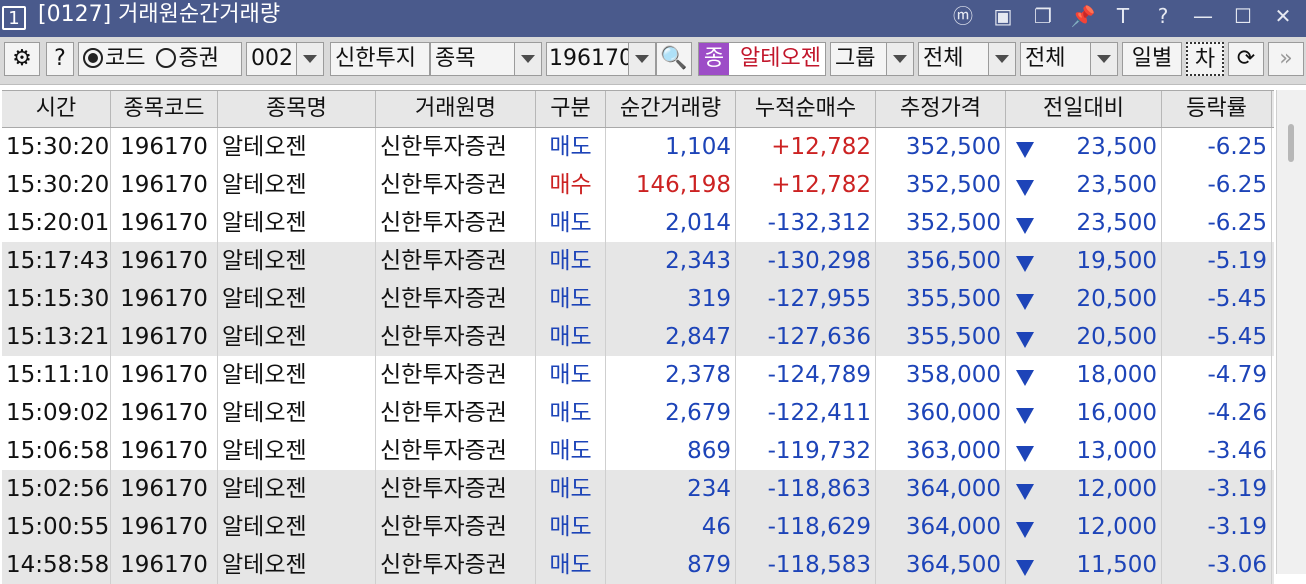 The image size is (1306, 584). I want to click on cell-rate: -4.79, so click(1217, 375).